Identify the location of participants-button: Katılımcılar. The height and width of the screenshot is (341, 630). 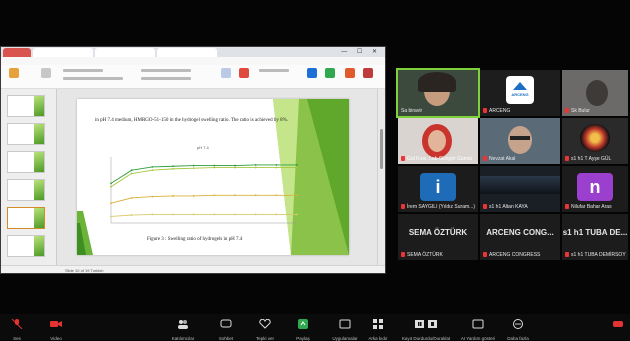
(183, 328).